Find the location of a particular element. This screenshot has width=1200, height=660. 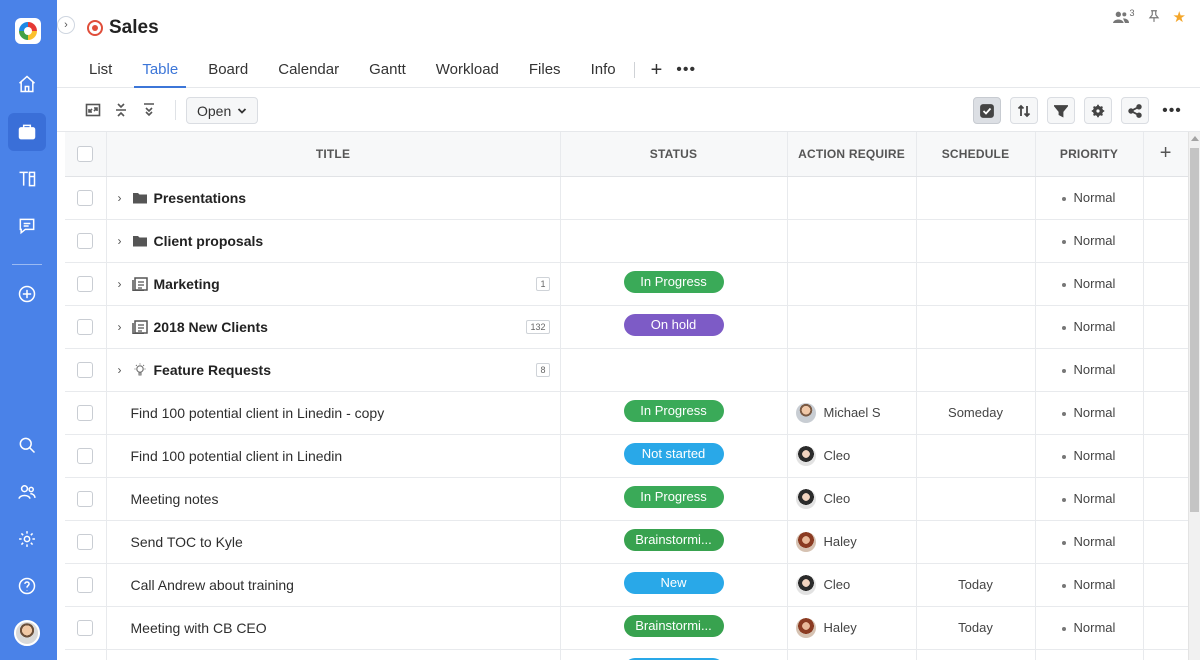

tab-board: Board is located at coordinates (228, 70).